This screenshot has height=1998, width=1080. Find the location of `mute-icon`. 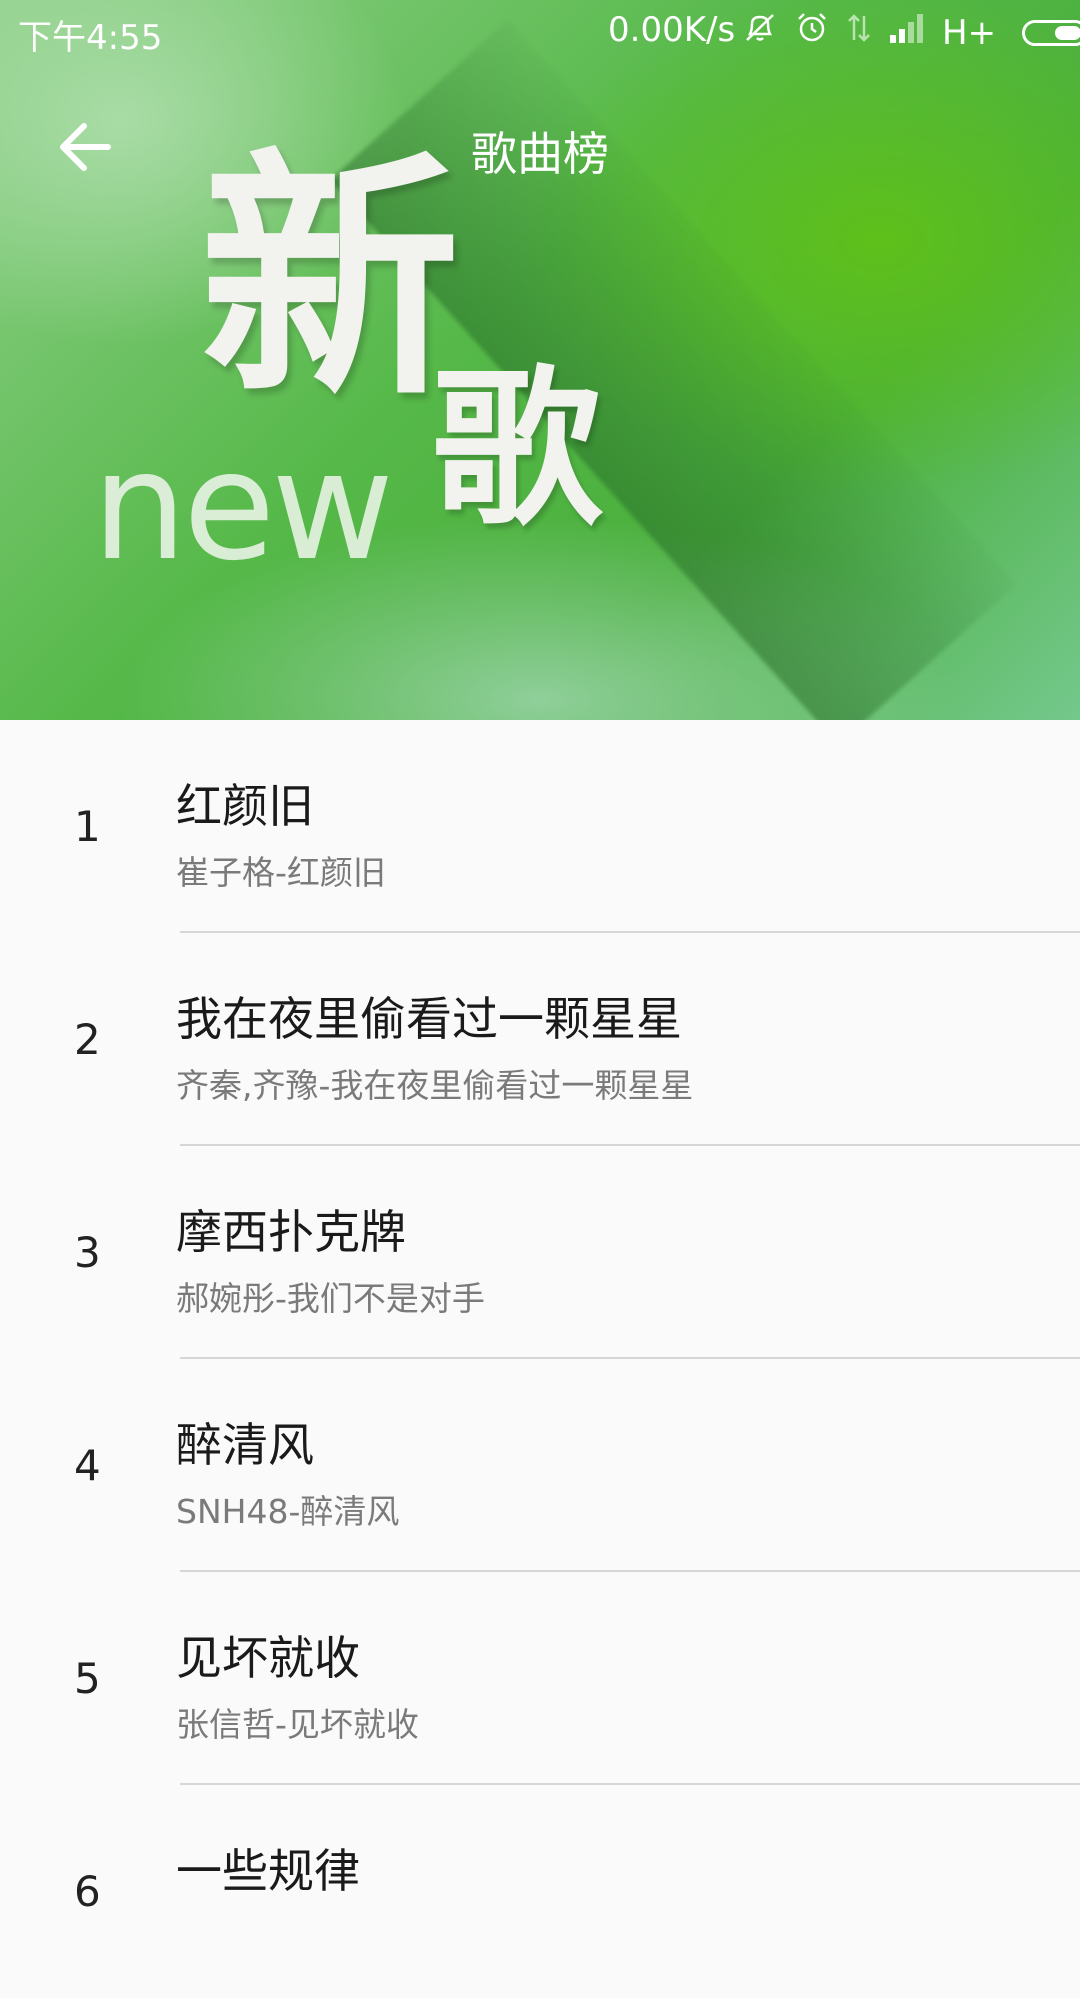

mute-icon is located at coordinates (760, 32).